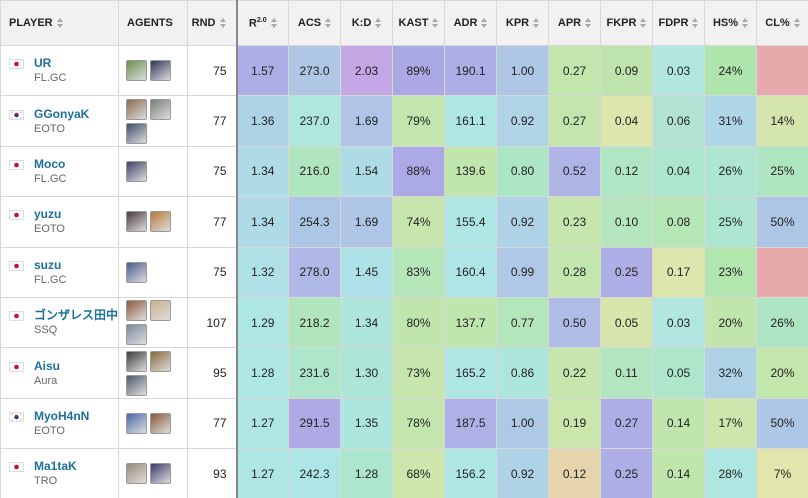  What do you see at coordinates (626, 171) in the screenshot?
I see `stat-fkpr-cell: 0.12` at bounding box center [626, 171].